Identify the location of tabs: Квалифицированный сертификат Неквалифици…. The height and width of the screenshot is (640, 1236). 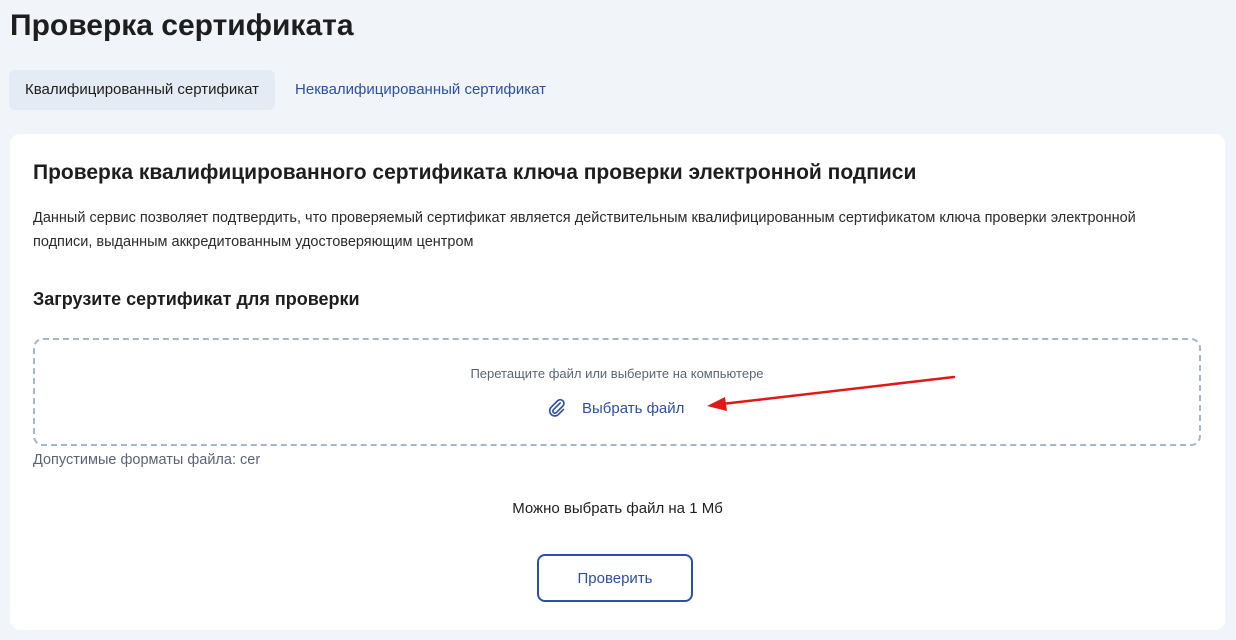
(285, 90).